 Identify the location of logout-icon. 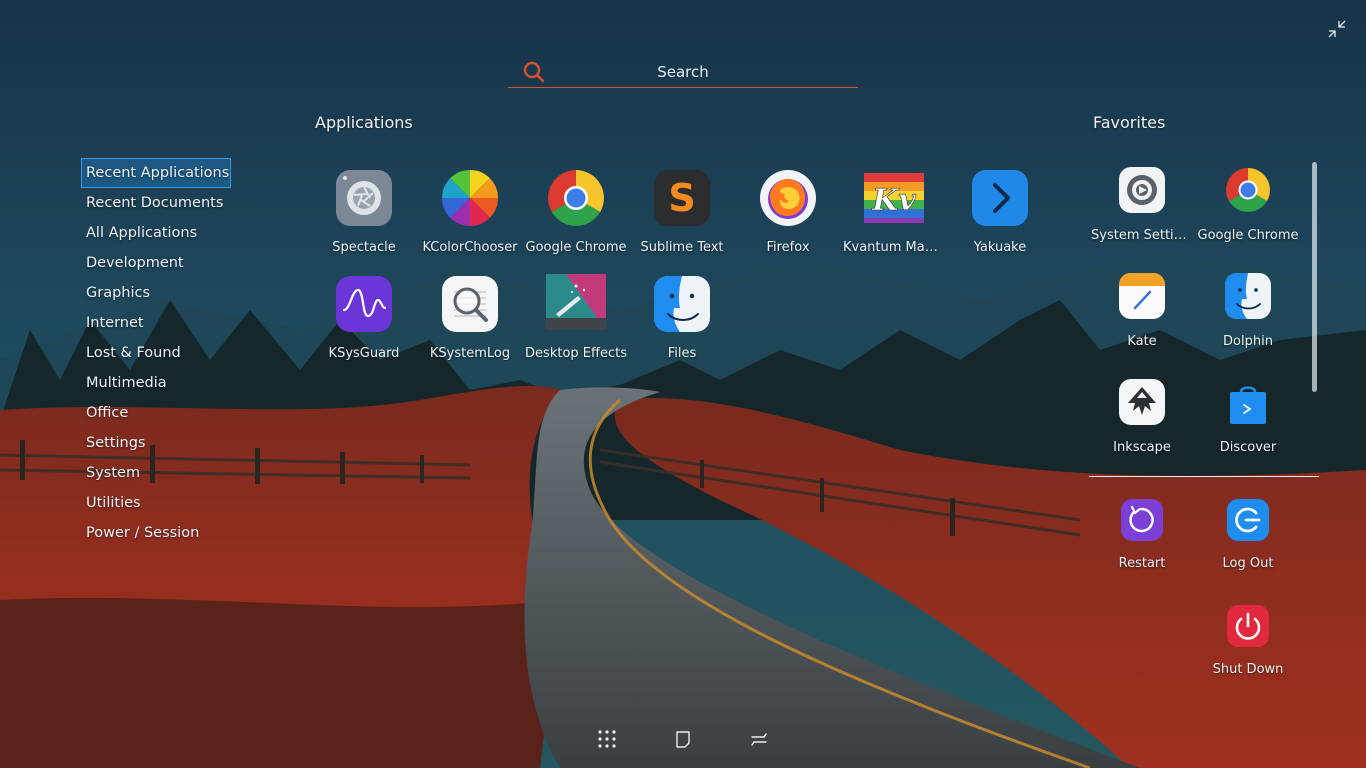
(1248, 520).